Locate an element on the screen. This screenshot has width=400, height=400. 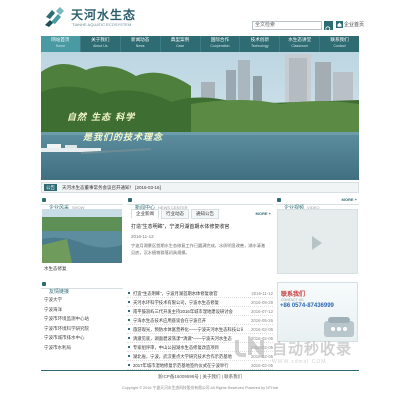
news-date: 2016-07-12 is located at coordinates (261, 311).